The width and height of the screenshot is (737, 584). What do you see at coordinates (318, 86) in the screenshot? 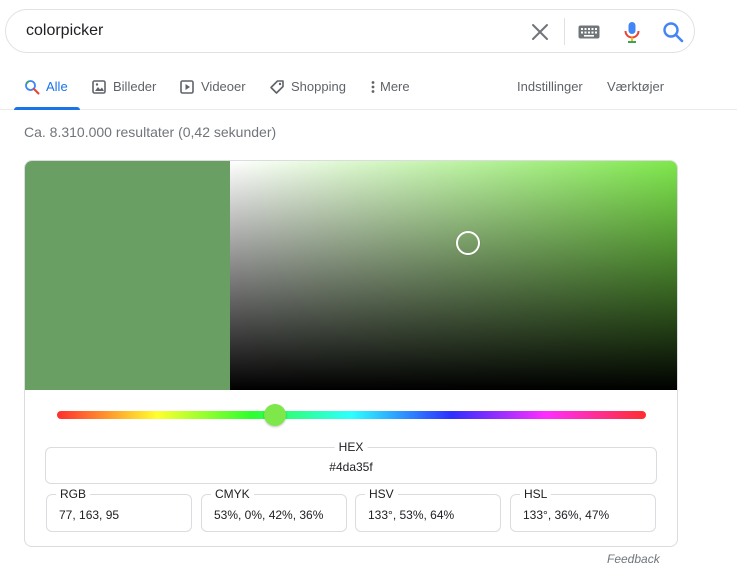
I see `tab-shopping-label: Shopping` at bounding box center [318, 86].